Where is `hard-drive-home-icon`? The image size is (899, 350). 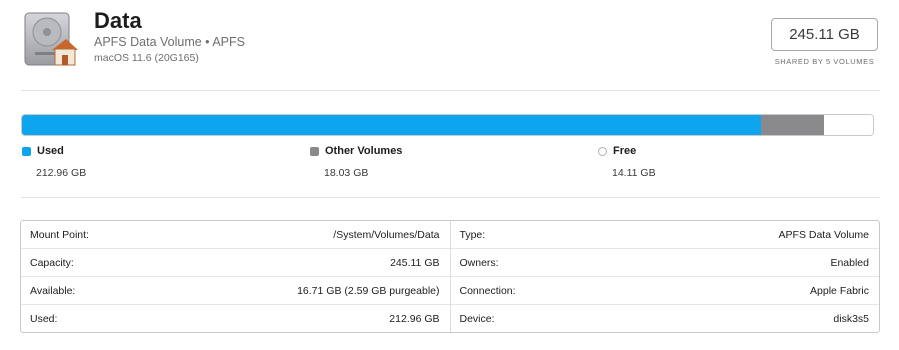
hard-drive-home-icon is located at coordinates (50, 40).